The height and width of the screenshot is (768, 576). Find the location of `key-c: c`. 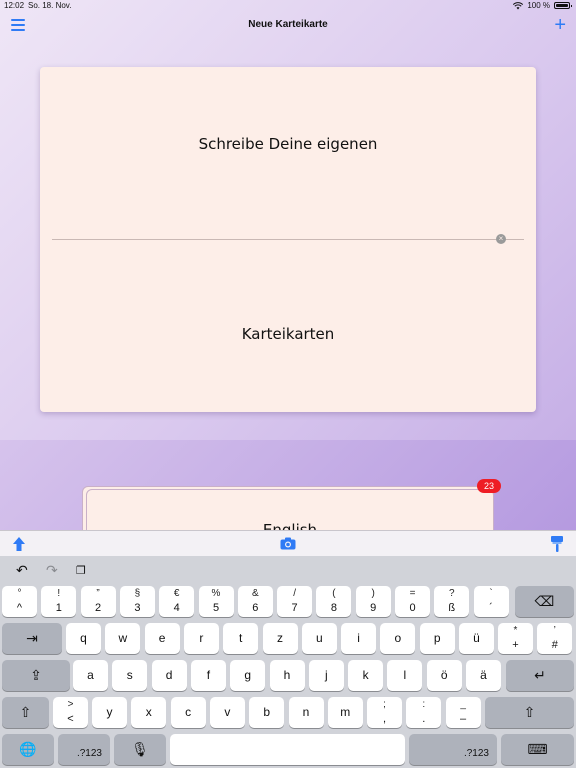

key-c: c is located at coordinates (188, 712).